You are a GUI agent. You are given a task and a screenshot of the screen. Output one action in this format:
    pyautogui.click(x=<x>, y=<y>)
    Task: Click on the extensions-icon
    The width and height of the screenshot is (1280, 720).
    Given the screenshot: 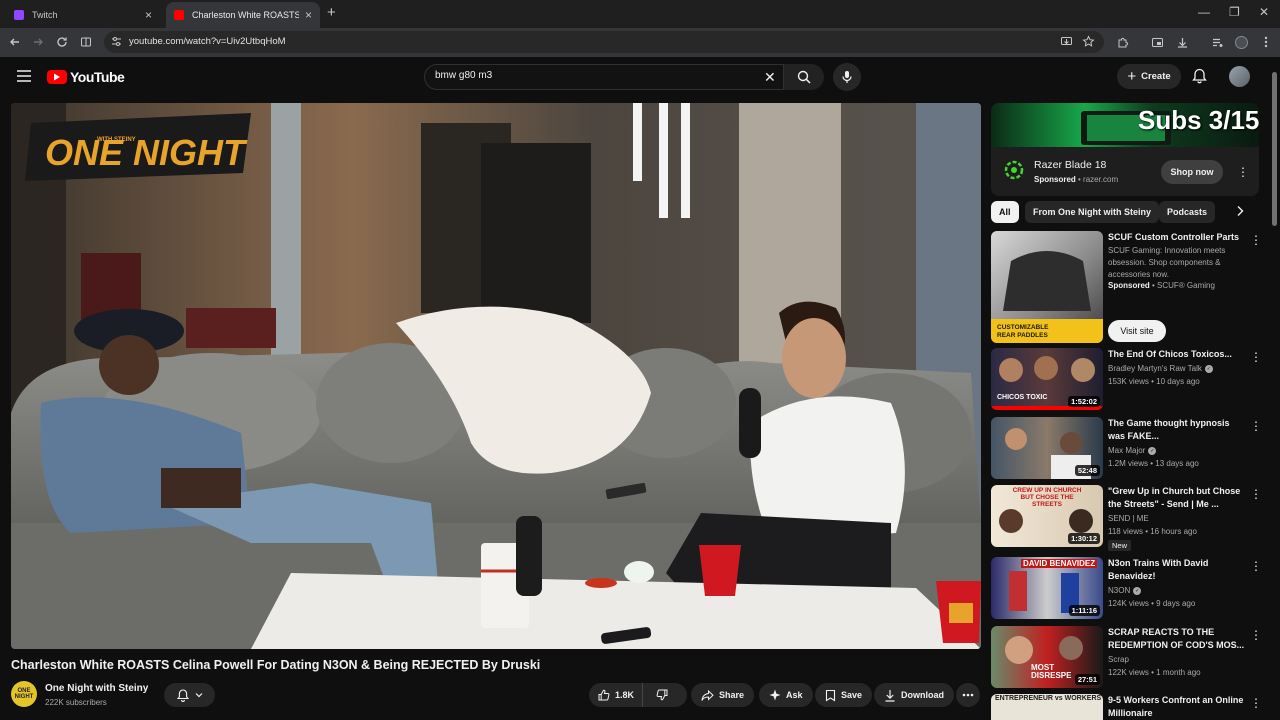 What is the action you would take?
    pyautogui.click(x=1122, y=42)
    